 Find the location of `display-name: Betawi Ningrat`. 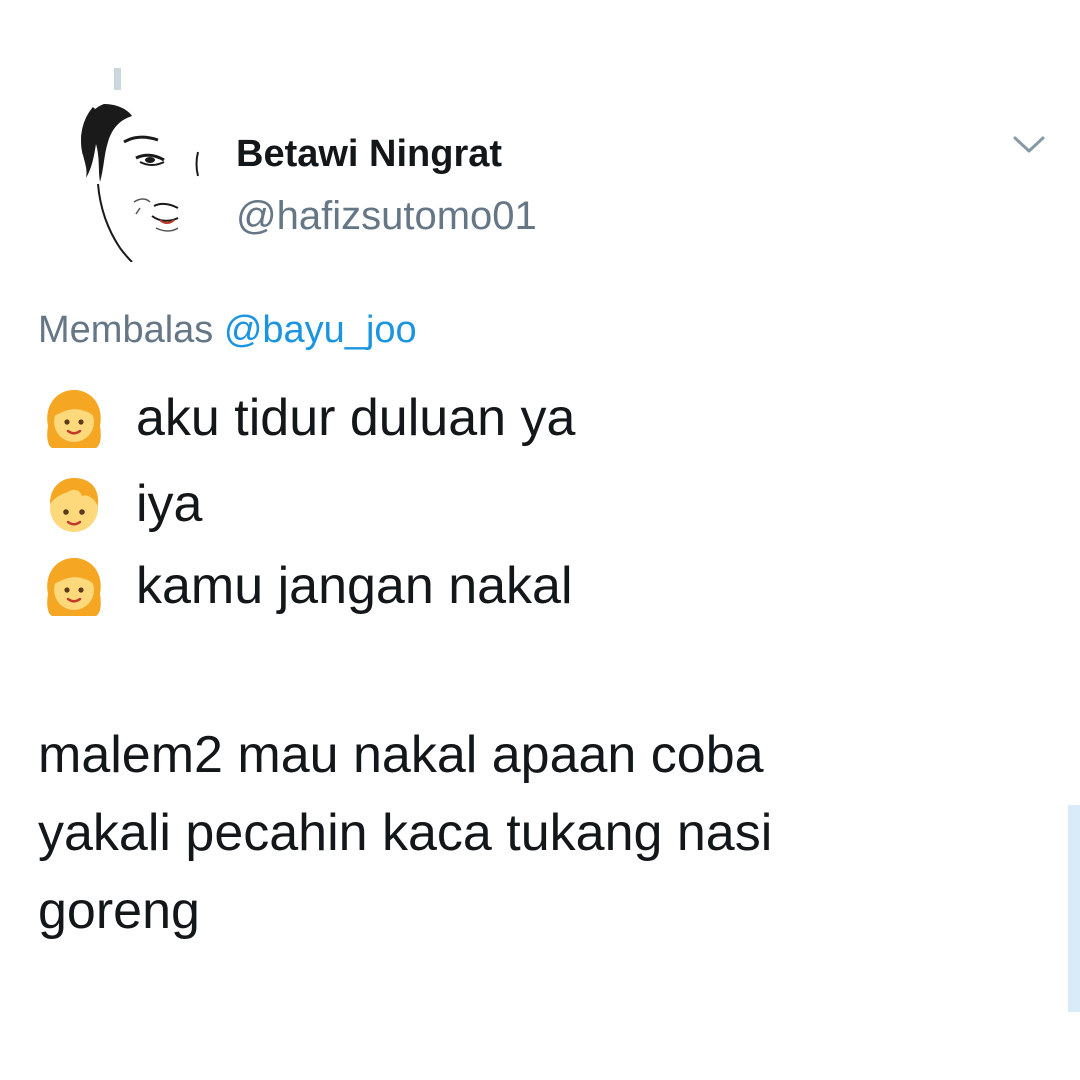

display-name: Betawi Ningrat is located at coordinates (369, 154).